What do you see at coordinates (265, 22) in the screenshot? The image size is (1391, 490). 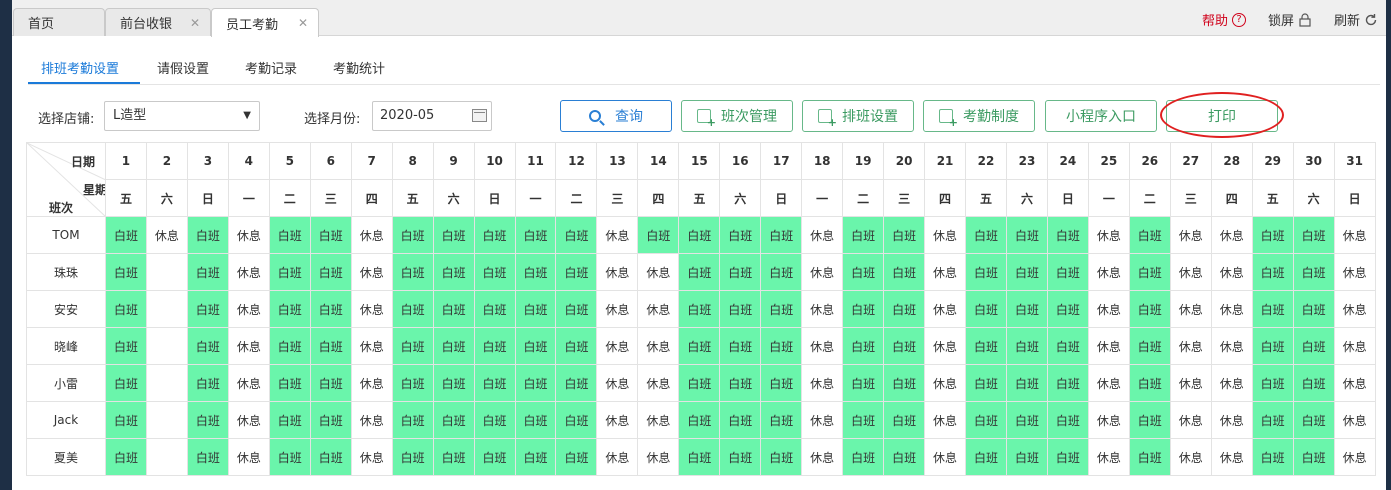 I see `tab-staff-attendance: 员工考勤 ✕` at bounding box center [265, 22].